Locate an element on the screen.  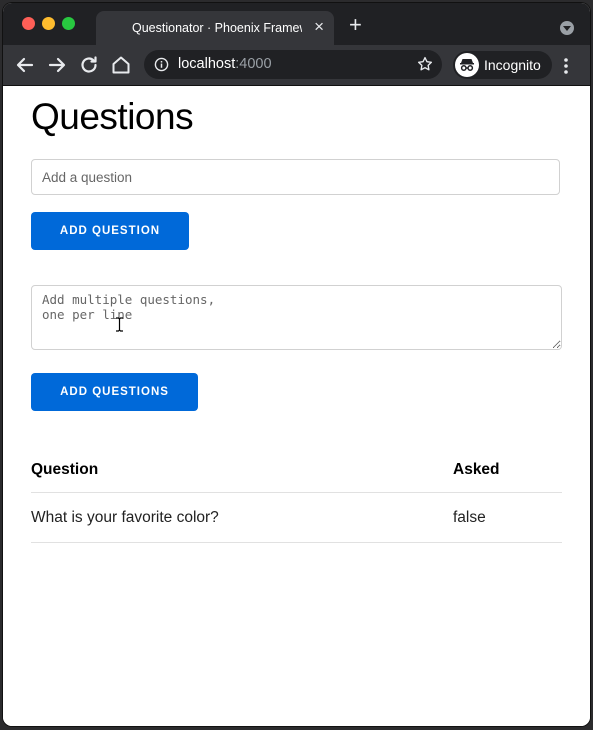
url-text: localhost:4000 is located at coordinates (225, 64).